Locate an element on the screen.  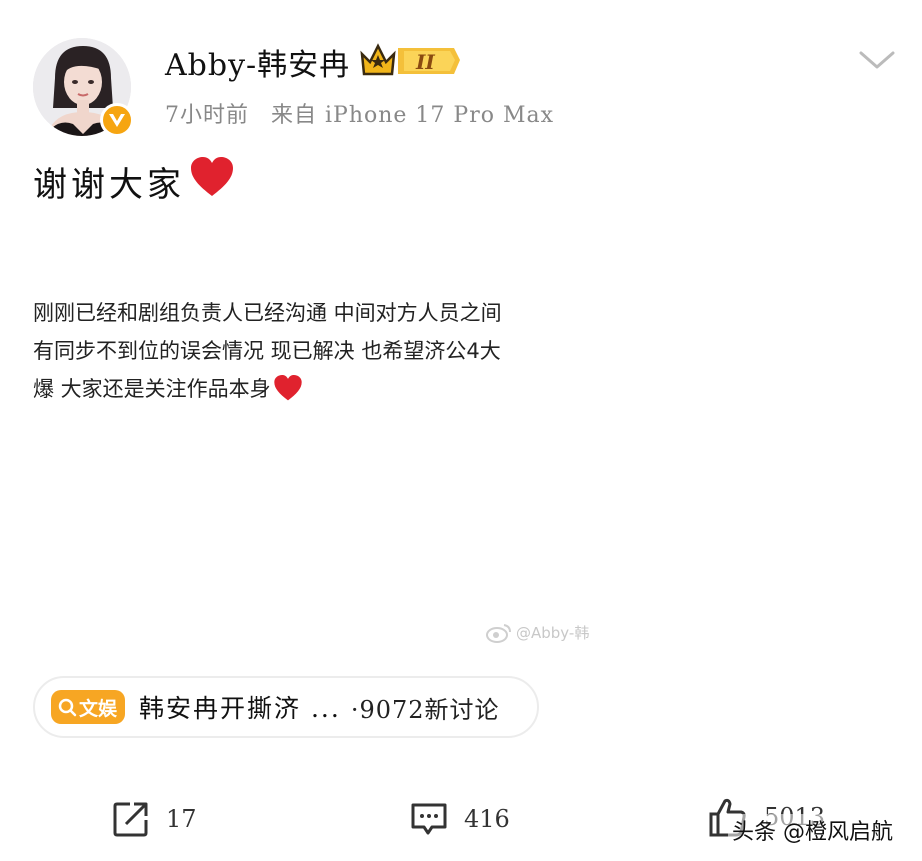
post-headline: 谢谢大家 is located at coordinates (134, 181).